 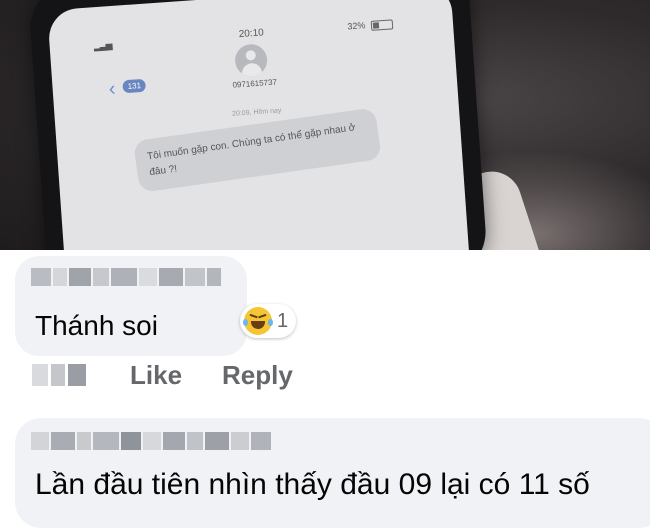 I want to click on battery-indicator: 32%, so click(x=370, y=25).